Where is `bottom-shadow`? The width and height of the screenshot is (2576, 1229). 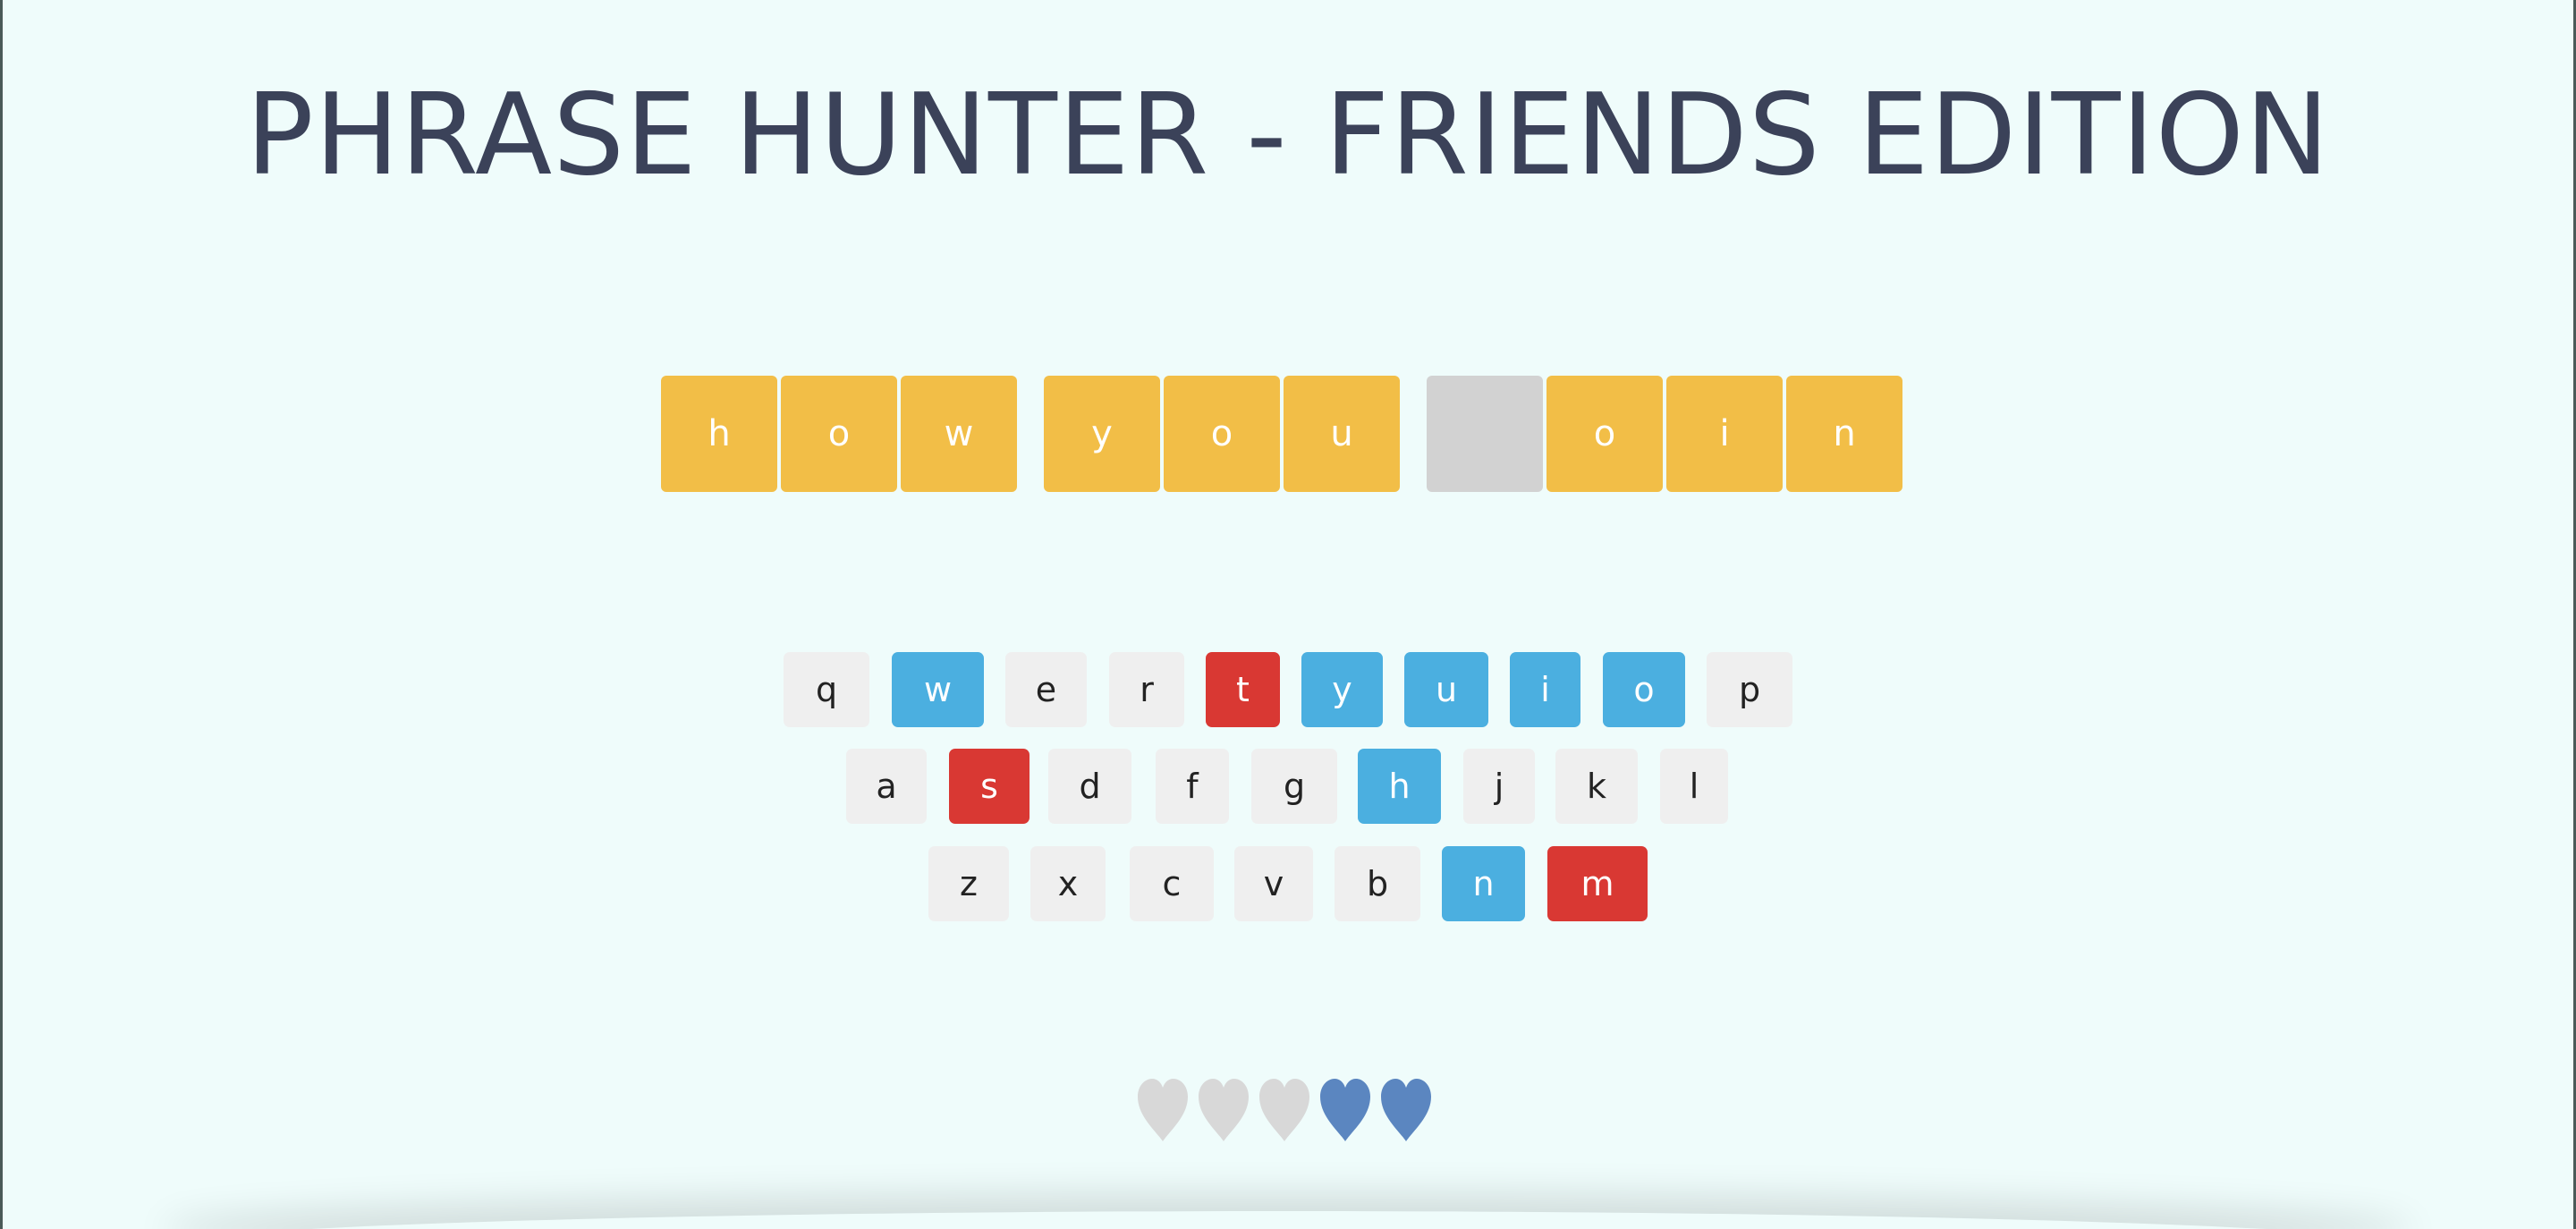 bottom-shadow is located at coordinates (1288, 1220).